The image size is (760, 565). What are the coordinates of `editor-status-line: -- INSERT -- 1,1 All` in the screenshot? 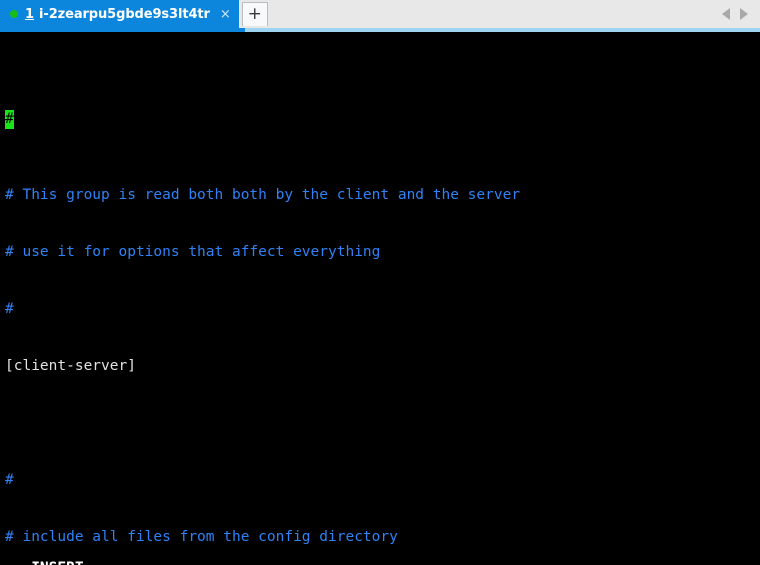 It's located at (381, 552).